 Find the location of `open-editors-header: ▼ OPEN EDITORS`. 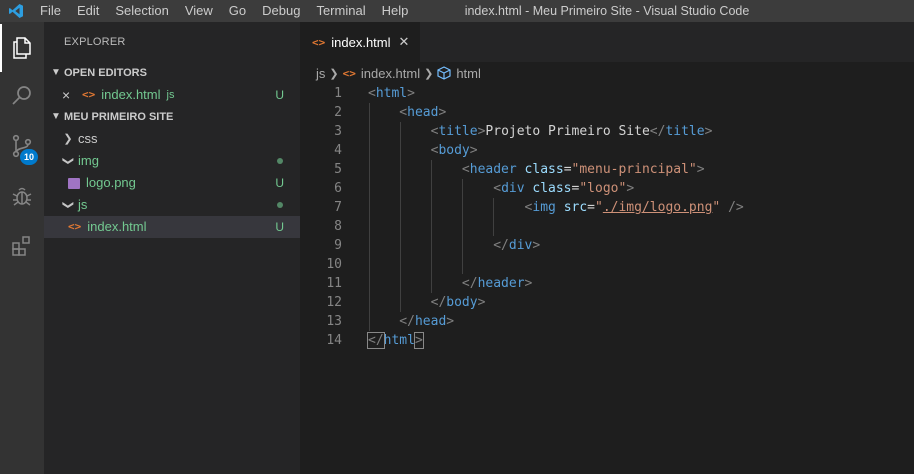

open-editors-header: ▼ OPEN EDITORS is located at coordinates (172, 73).